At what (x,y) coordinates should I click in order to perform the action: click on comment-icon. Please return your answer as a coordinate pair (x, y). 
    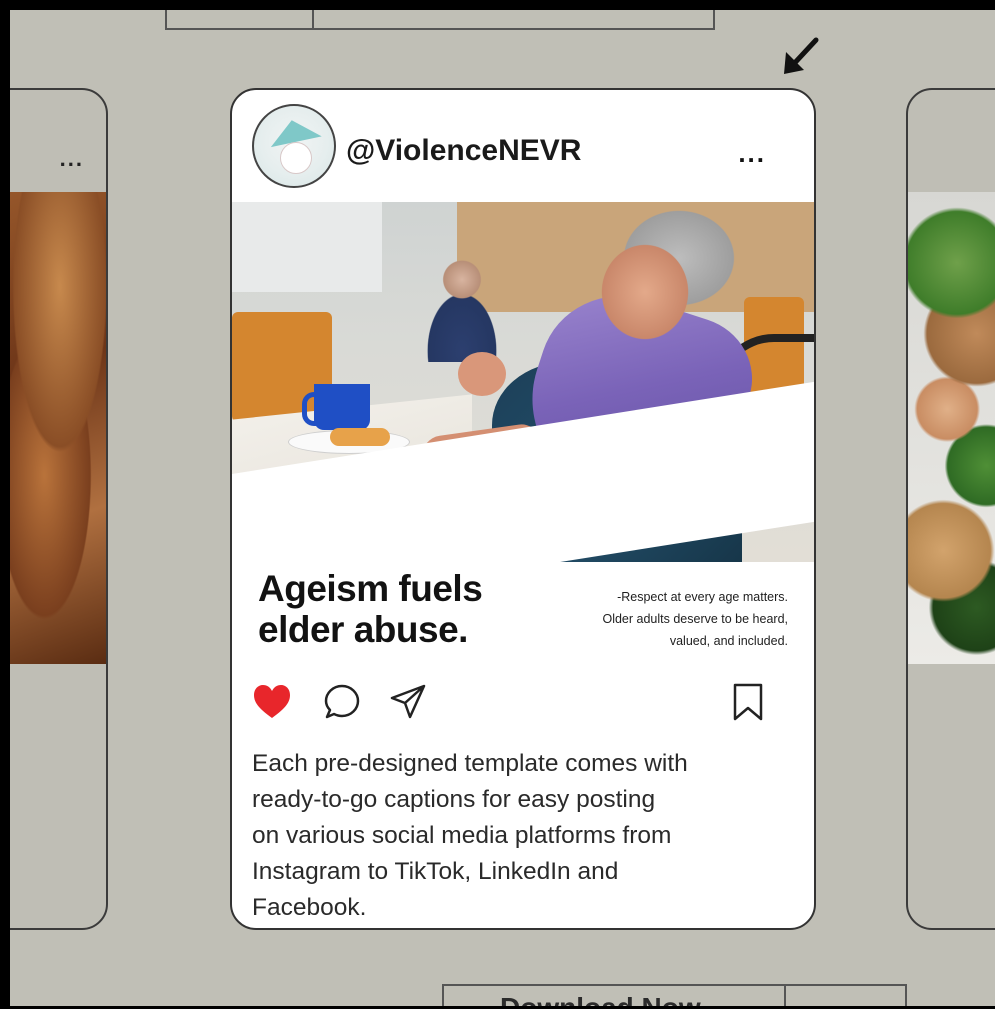
    Looking at the image, I should click on (342, 702).